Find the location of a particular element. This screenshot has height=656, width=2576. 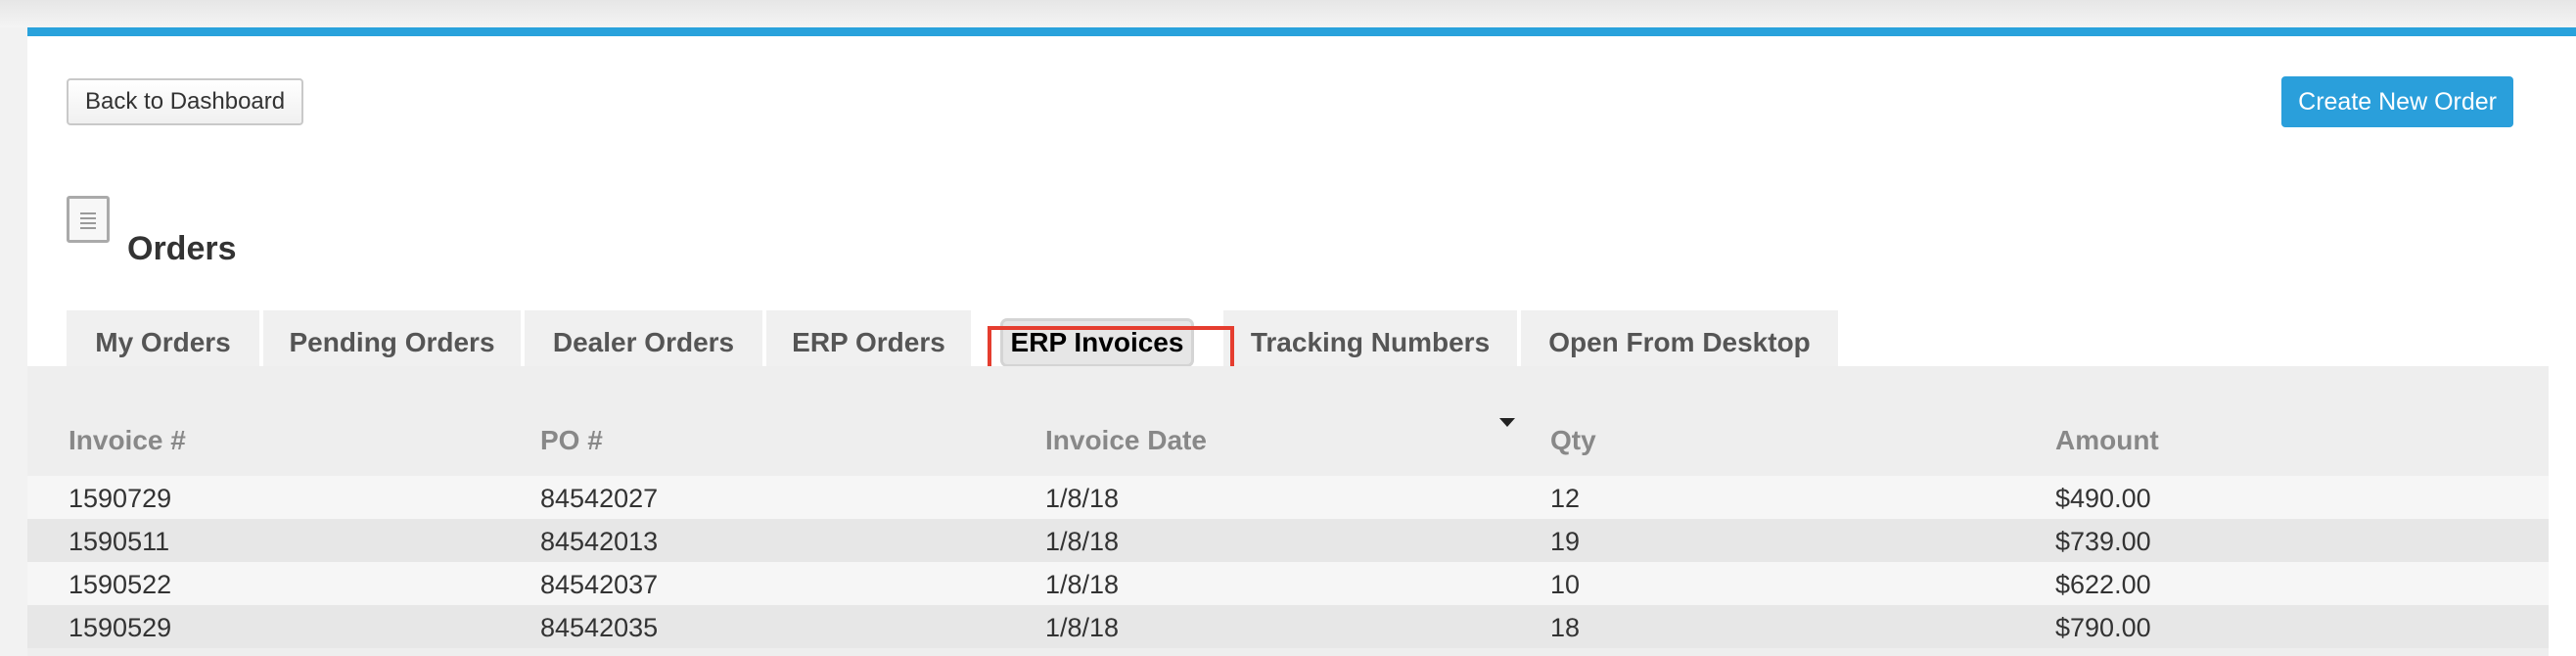

cell-po-number: 84542013 is located at coordinates (599, 541).